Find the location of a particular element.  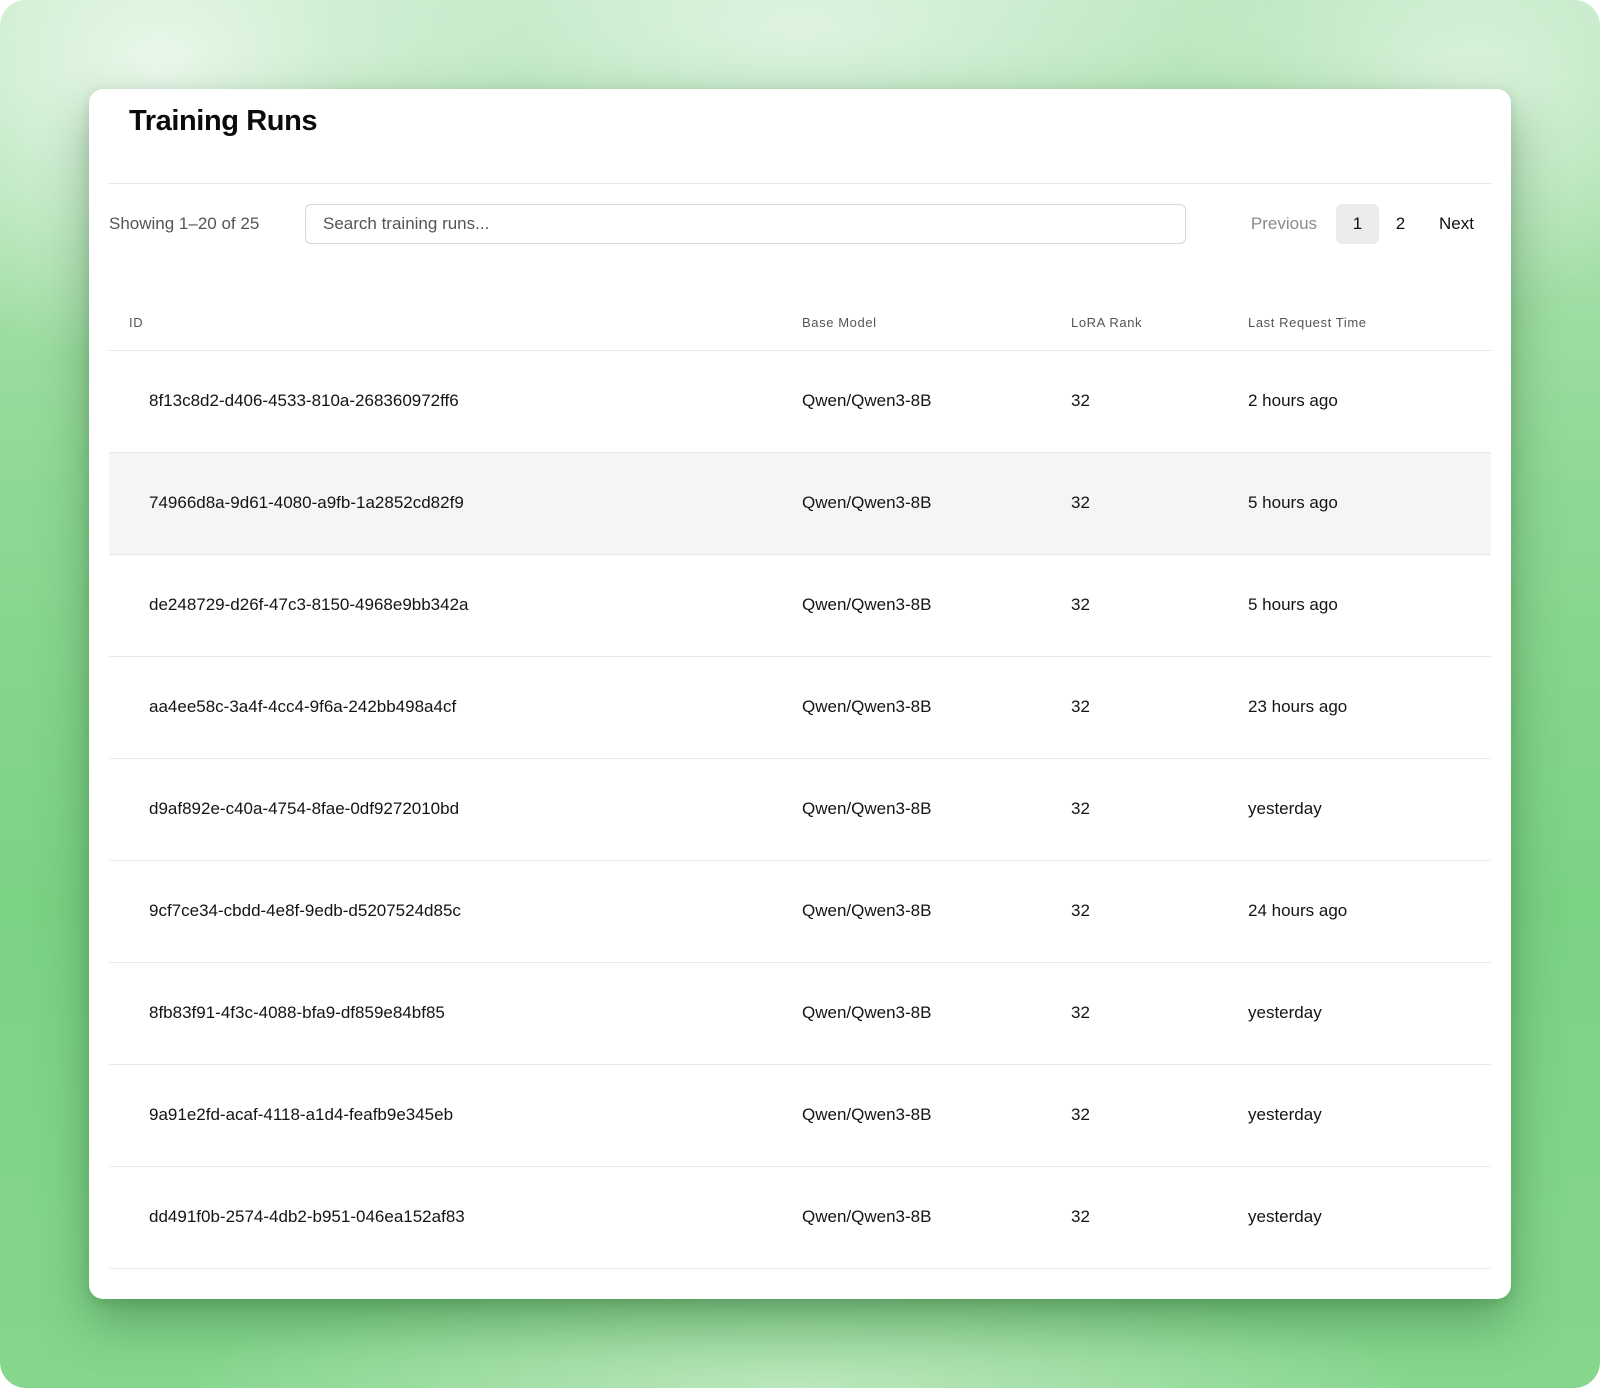

column-header-lora-rank: LoRA Rank is located at coordinates (1106, 322).